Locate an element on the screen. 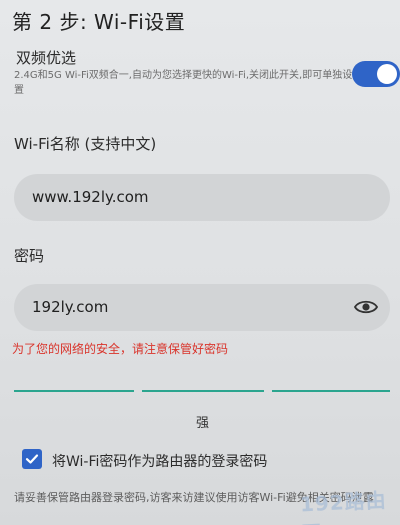 The height and width of the screenshot is (525, 400). checkmark-icon is located at coordinates (32, 459).